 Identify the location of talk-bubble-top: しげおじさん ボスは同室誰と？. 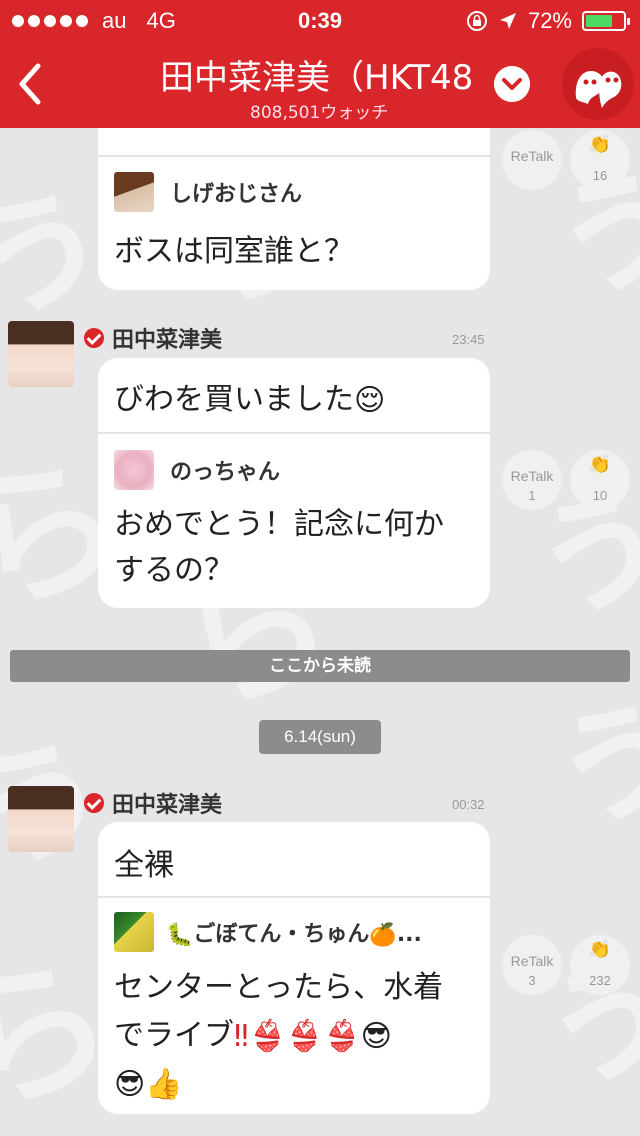
(294, 209).